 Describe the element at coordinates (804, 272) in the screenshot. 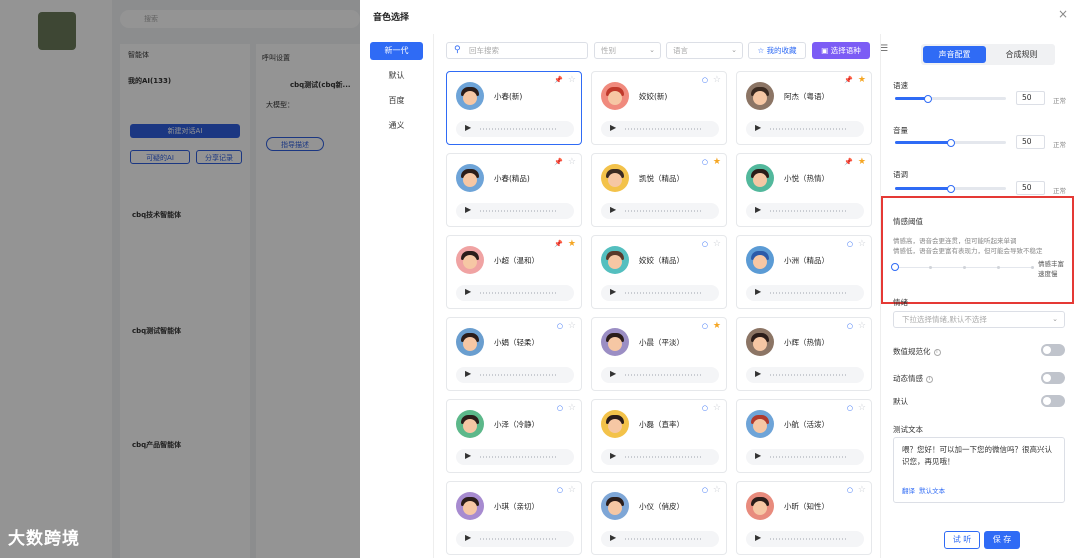

I see `voice-card: 小洲（精品） ○ ☆ ▶` at that location.